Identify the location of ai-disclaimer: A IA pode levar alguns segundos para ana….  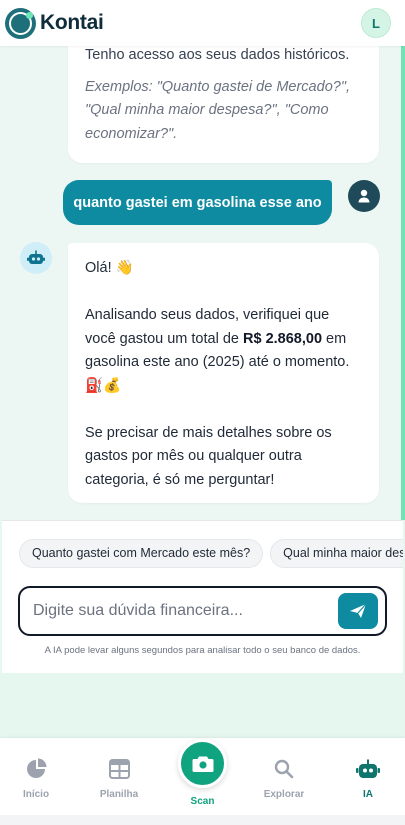
(202, 650).